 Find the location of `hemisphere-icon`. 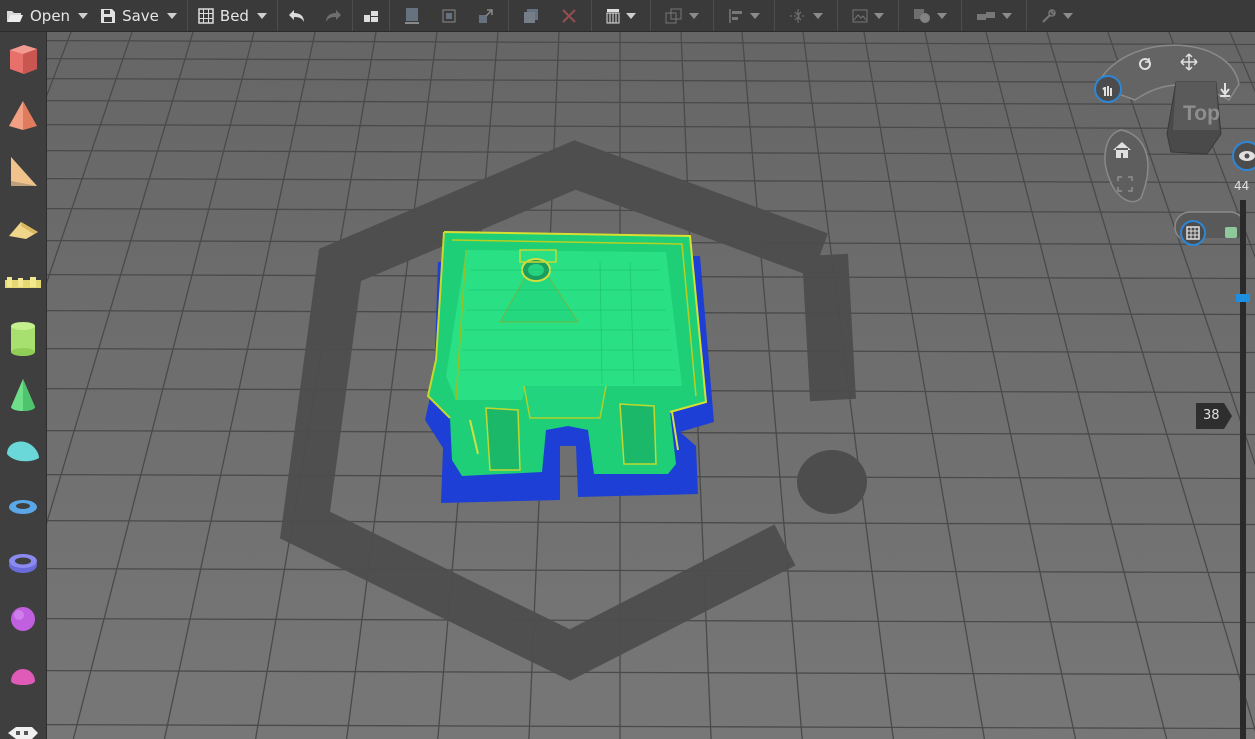

hemisphere-icon is located at coordinates (23, 677).